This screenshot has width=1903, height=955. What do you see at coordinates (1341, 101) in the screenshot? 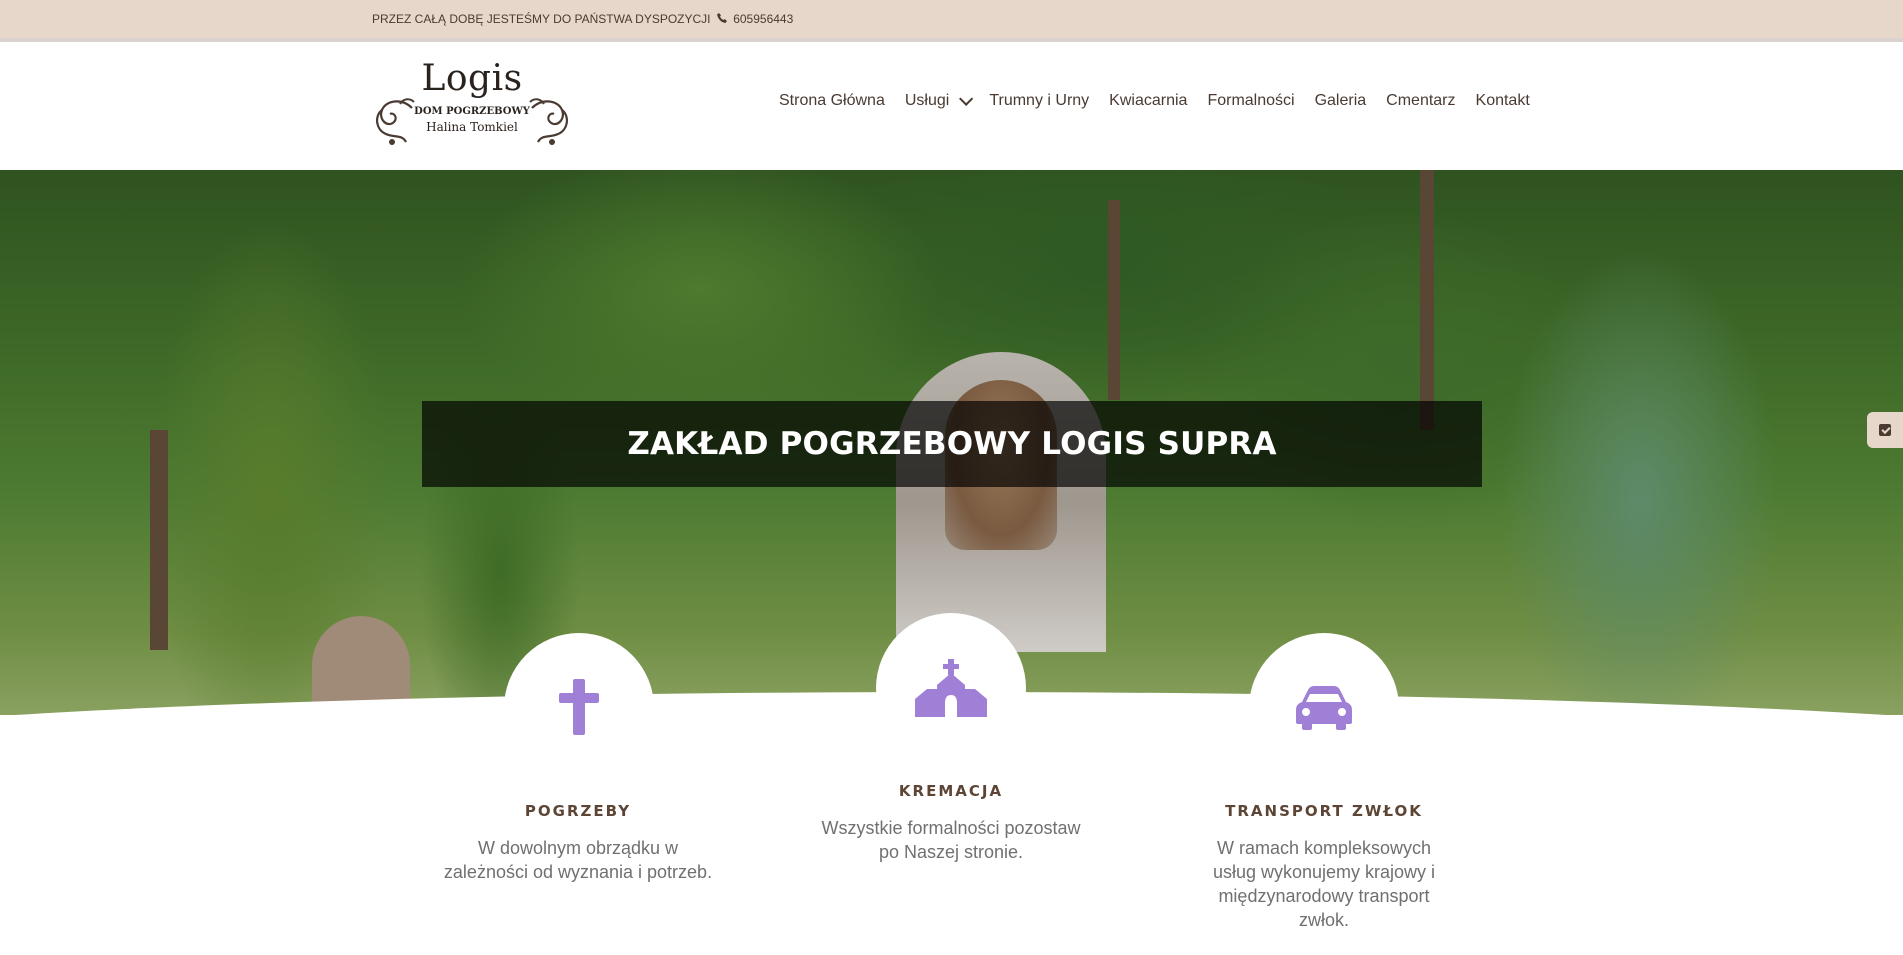
I see `nav-gallery: Galeria` at bounding box center [1341, 101].